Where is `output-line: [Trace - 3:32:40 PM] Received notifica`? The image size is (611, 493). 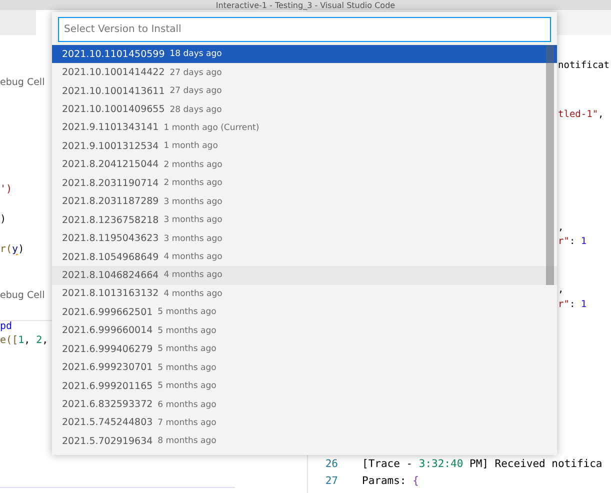
output-line: [Trace - 3:32:40 PM] Received notifica is located at coordinates (482, 464).